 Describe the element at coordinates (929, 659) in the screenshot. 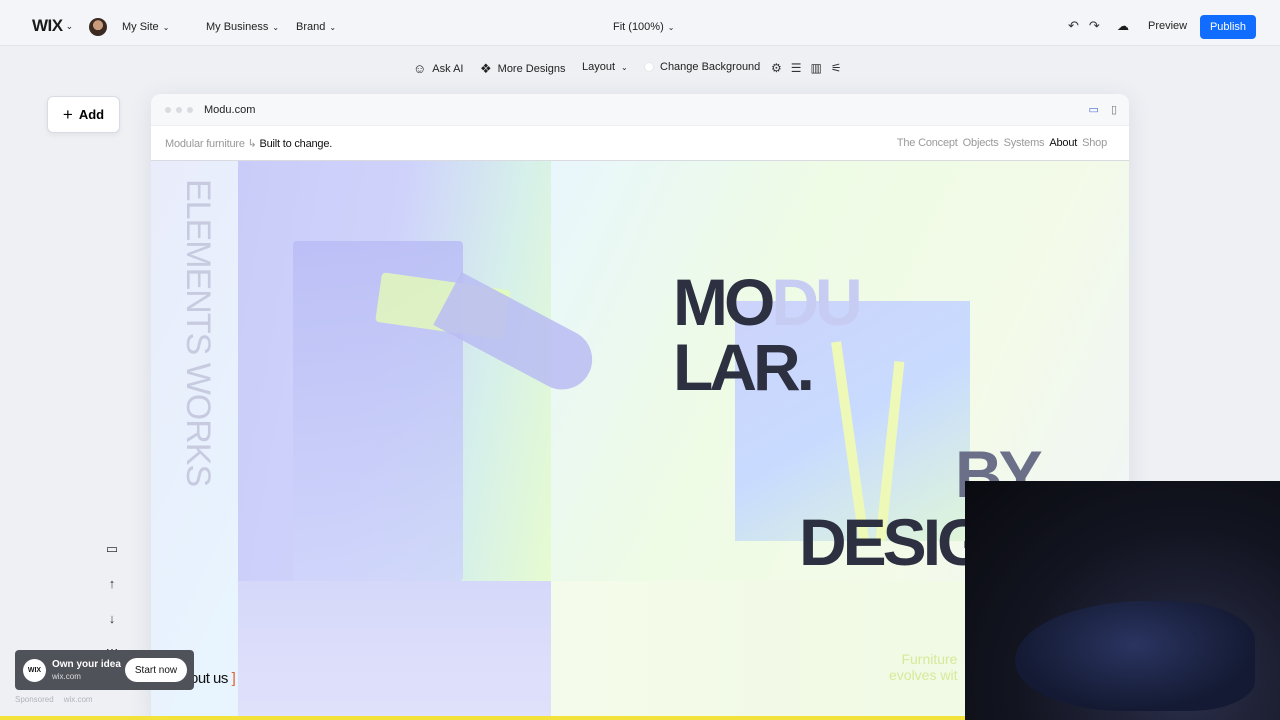

I see `caption-line: Furniture` at that location.